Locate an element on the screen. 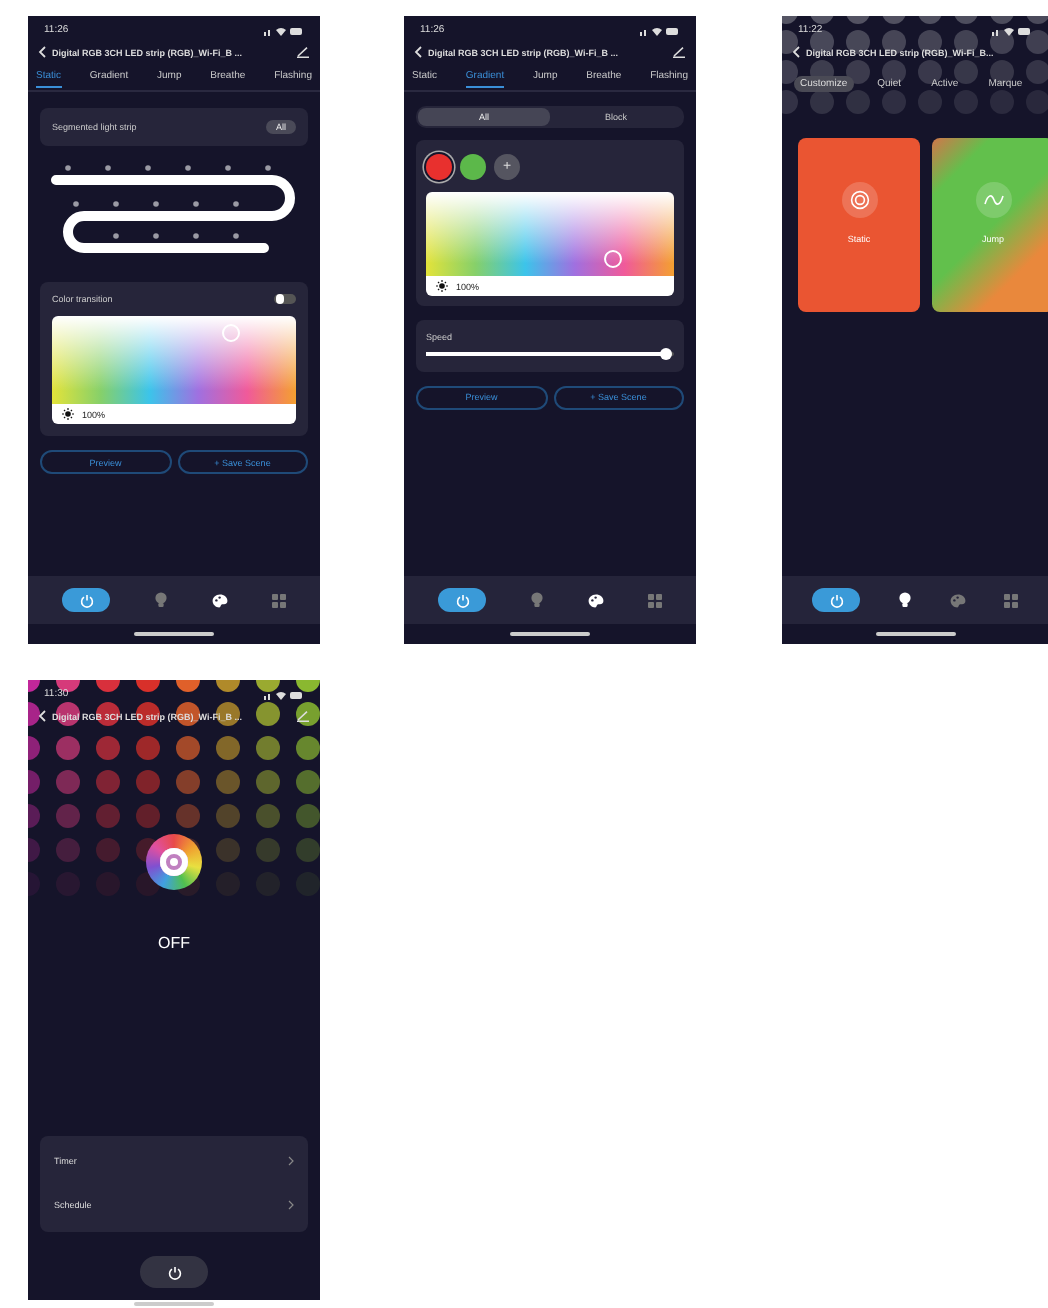  bulb-icon is located at coordinates (905, 600).